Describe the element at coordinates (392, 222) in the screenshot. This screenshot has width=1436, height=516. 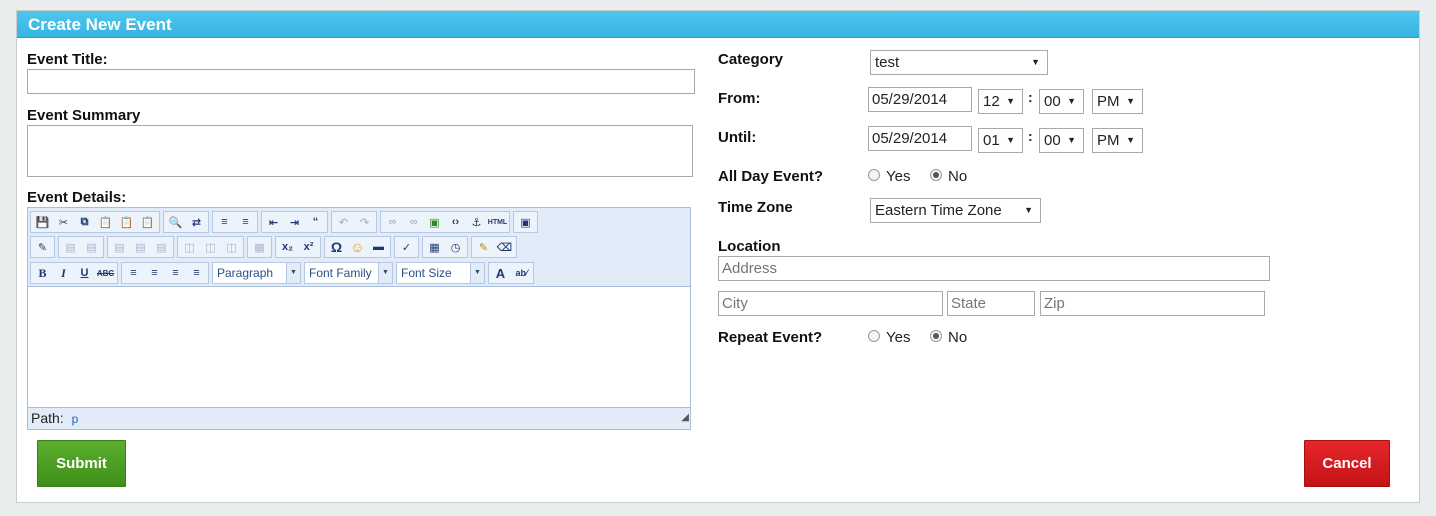
I see `link-icon: ∞` at that location.